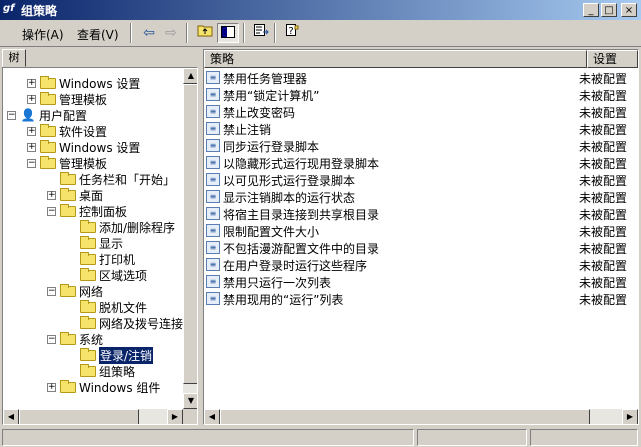 This screenshot has height=447, width=641. What do you see at coordinates (205, 33) in the screenshot?
I see `up-folder-icon` at bounding box center [205, 33].